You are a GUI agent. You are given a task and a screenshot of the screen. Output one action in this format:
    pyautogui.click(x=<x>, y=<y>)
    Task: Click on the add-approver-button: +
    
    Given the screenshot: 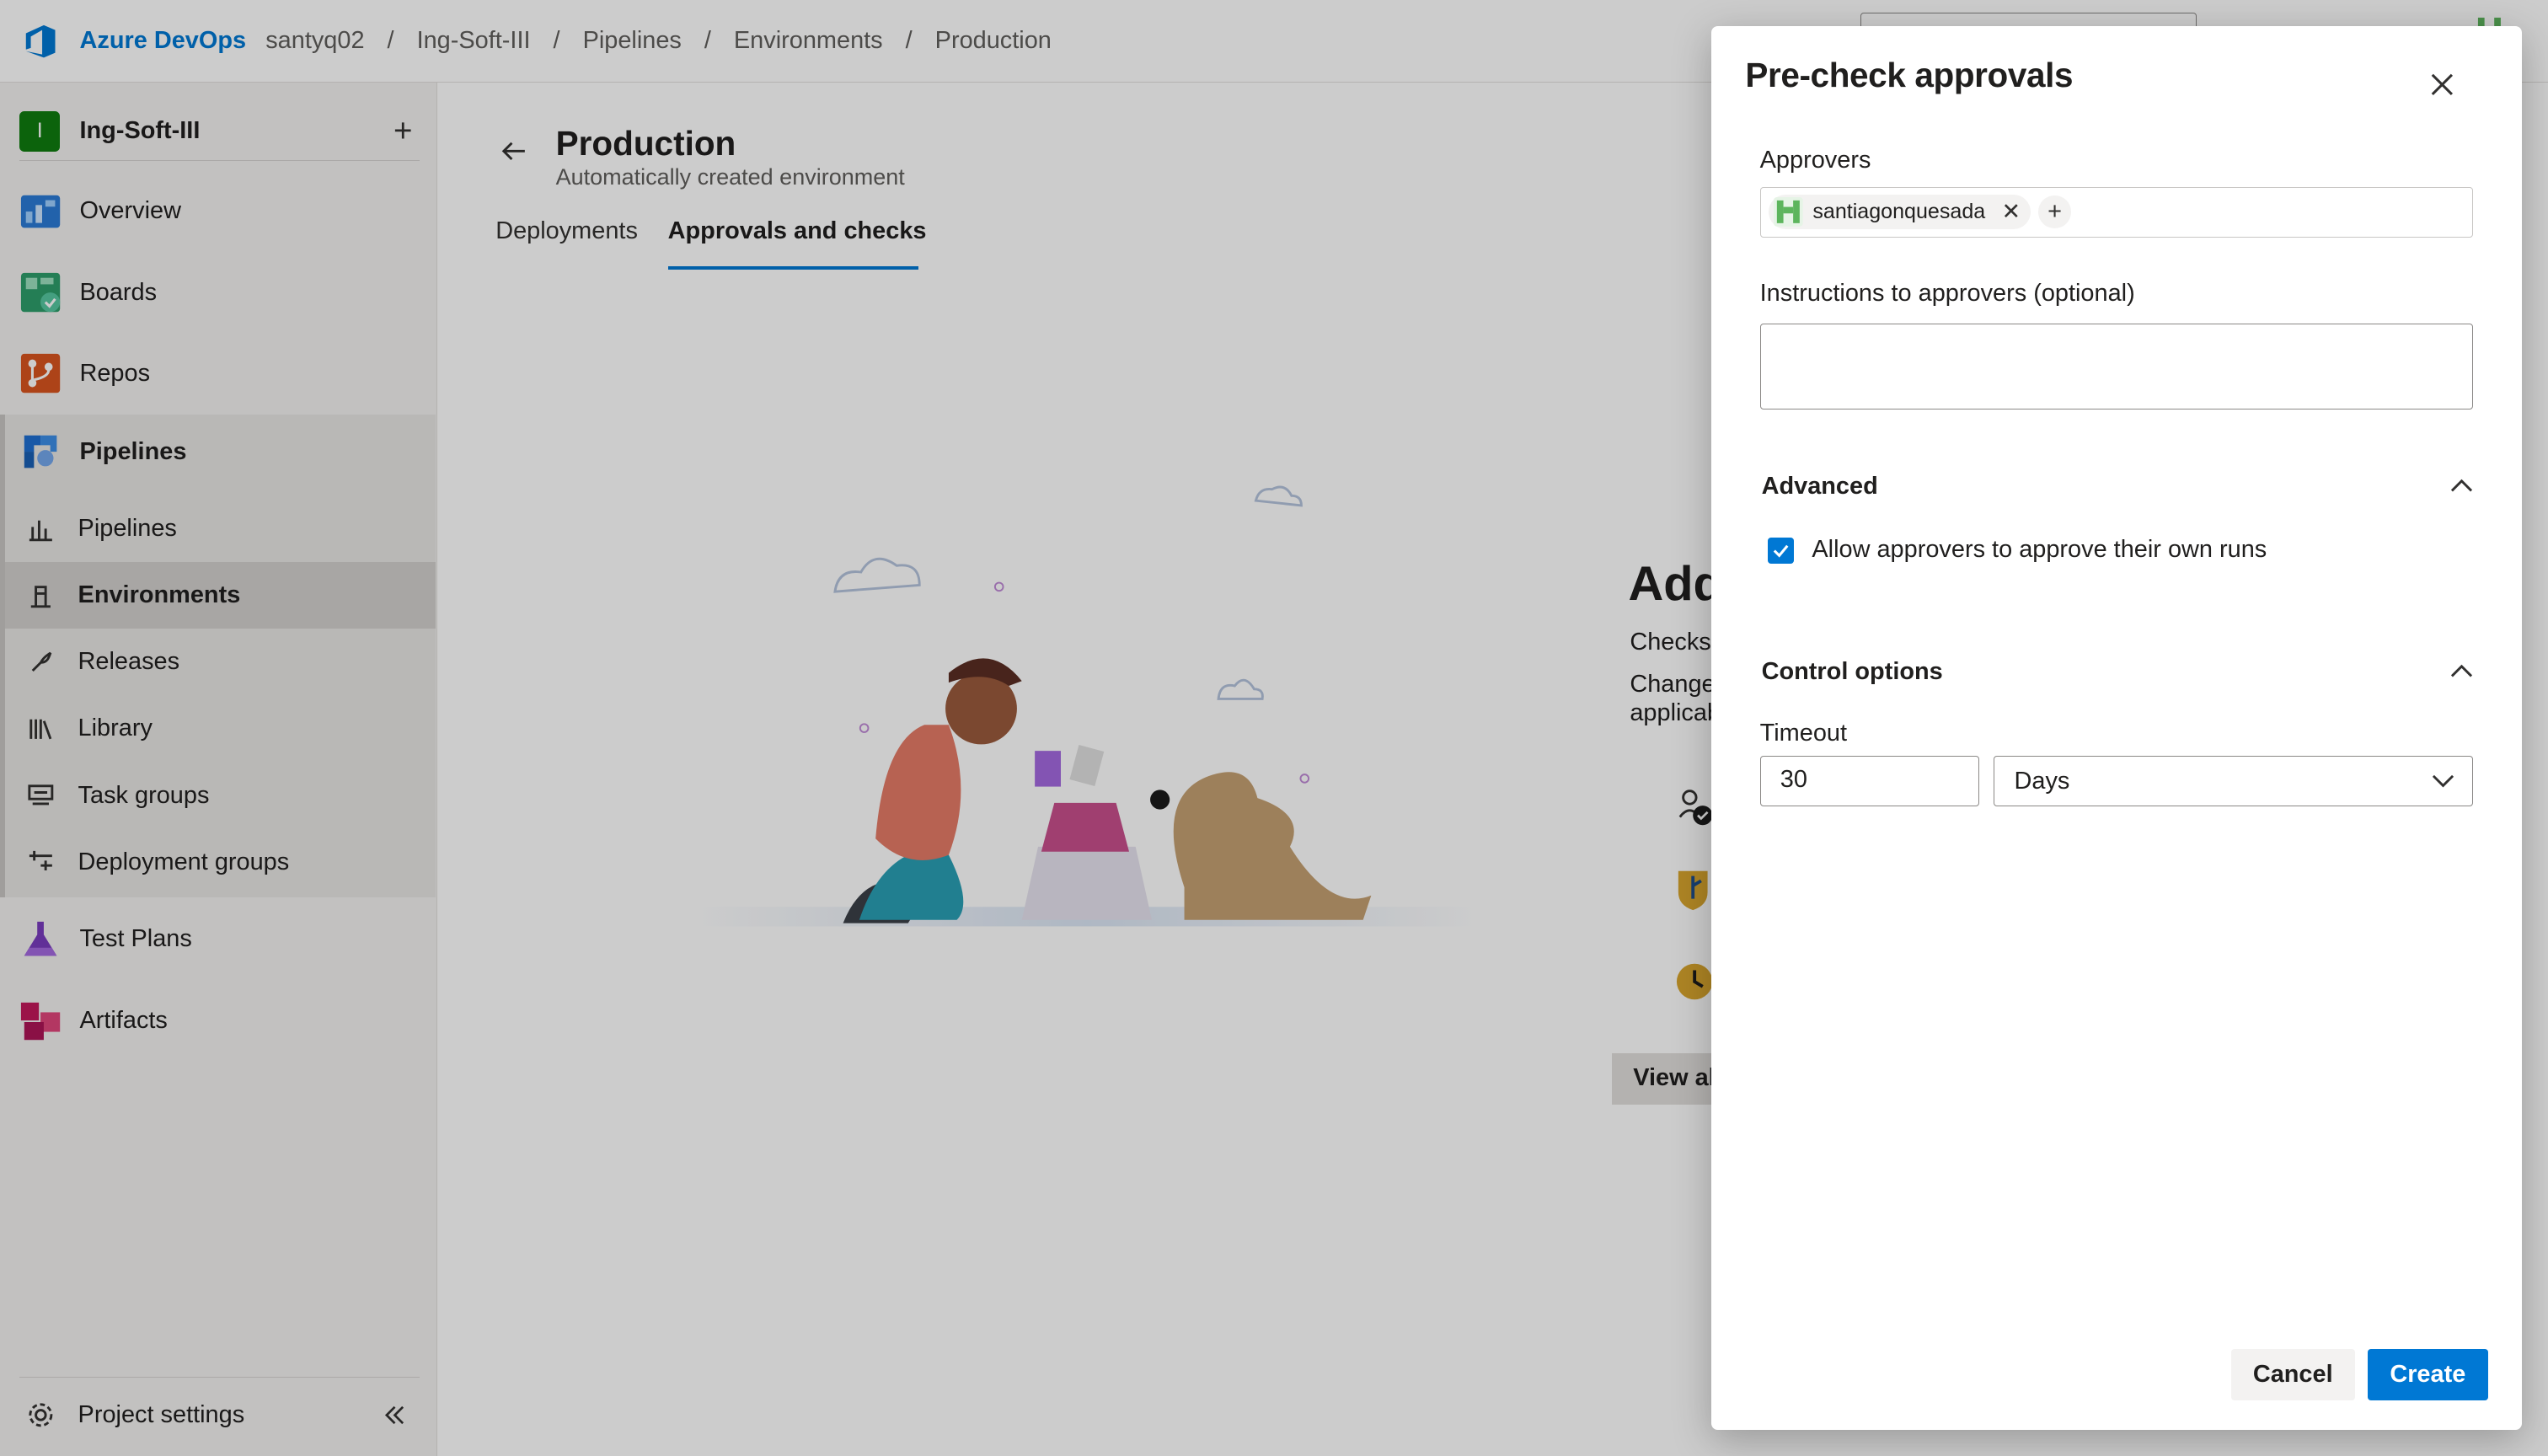 What is the action you would take?
    pyautogui.click(x=2054, y=211)
    